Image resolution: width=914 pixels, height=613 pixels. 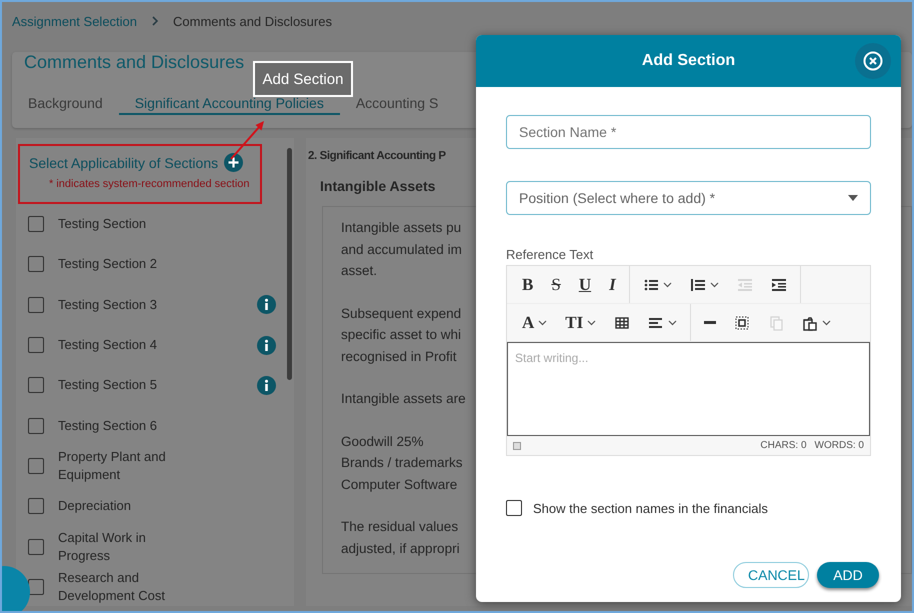 I want to click on underline-tool: U, so click(x=585, y=284).